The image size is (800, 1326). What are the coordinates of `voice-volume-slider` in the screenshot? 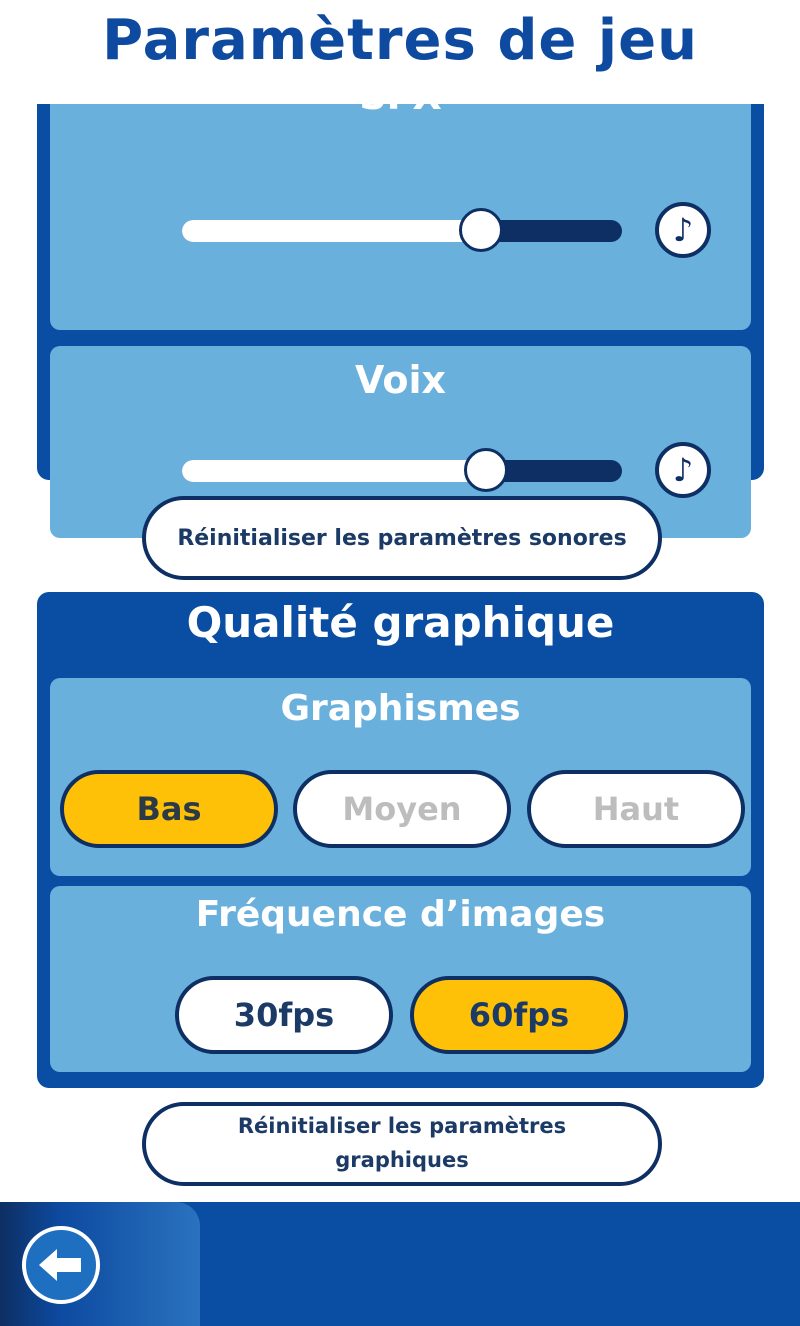 It's located at (402, 470).